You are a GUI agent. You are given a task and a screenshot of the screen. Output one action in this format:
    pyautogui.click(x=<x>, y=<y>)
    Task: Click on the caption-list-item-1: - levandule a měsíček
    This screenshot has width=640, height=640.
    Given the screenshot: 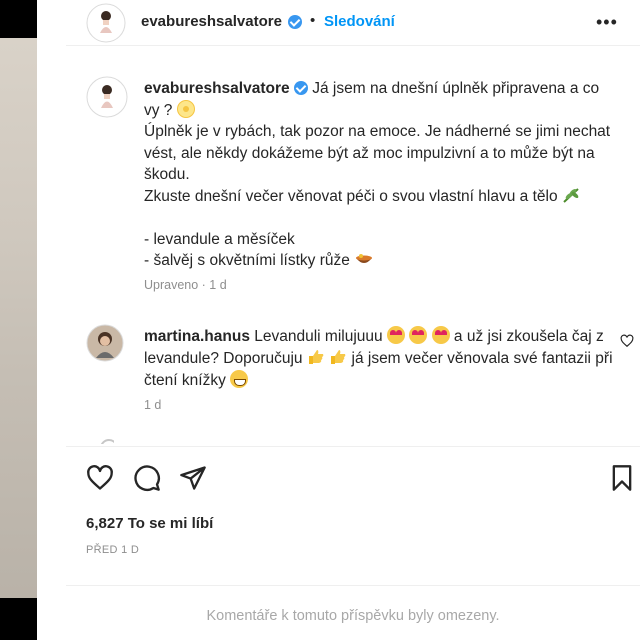 What is the action you would take?
    pyautogui.click(x=219, y=239)
    